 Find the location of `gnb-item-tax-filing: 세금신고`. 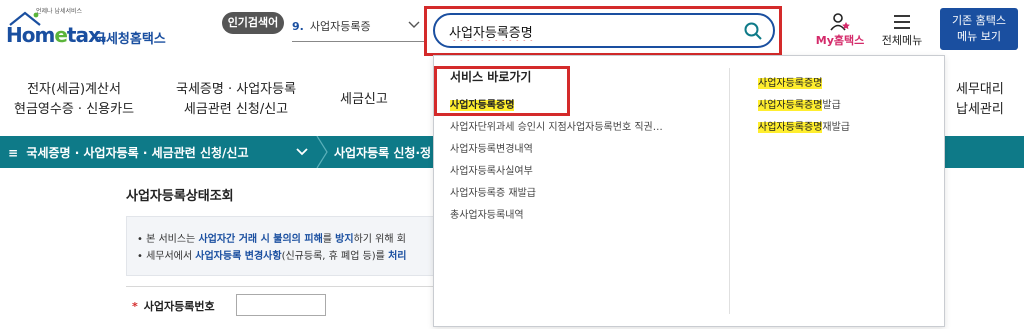

gnb-item-tax-filing: 세금신고 is located at coordinates (364, 100).